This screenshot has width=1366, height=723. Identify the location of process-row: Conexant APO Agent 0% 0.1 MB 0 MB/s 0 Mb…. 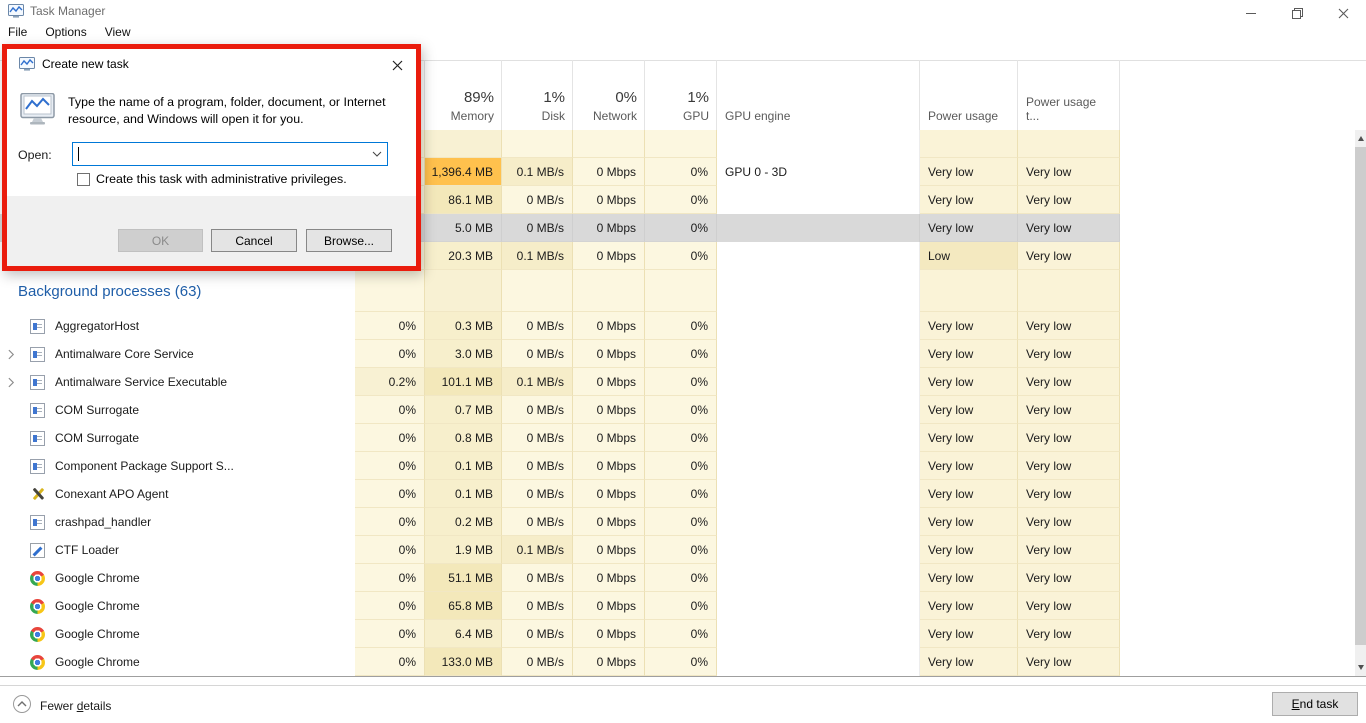
(560, 494).